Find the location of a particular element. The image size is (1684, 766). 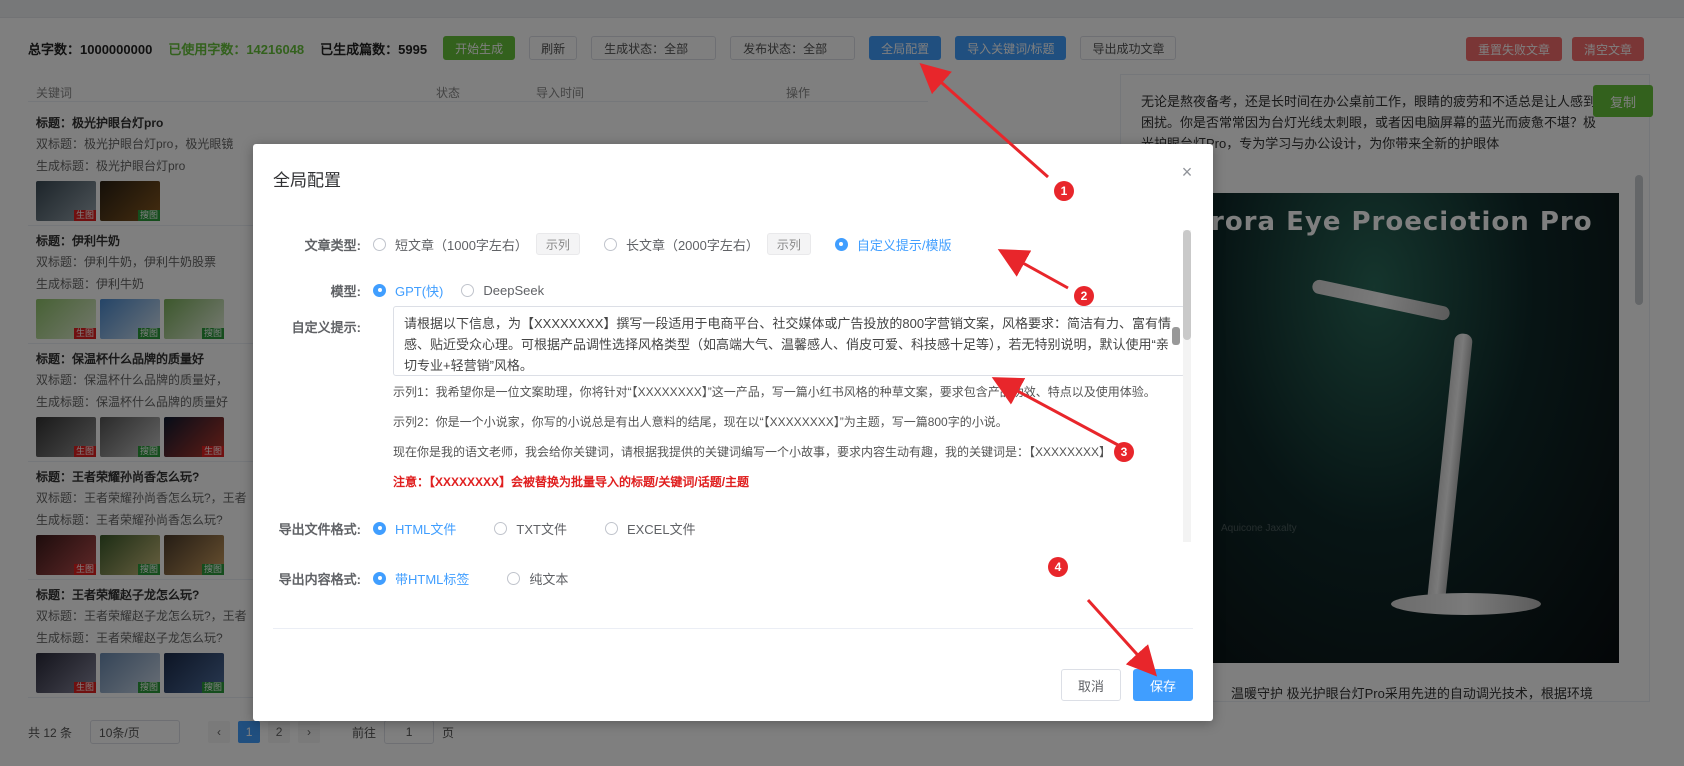

radio-deepseek: DeepSeek is located at coordinates (502, 290).